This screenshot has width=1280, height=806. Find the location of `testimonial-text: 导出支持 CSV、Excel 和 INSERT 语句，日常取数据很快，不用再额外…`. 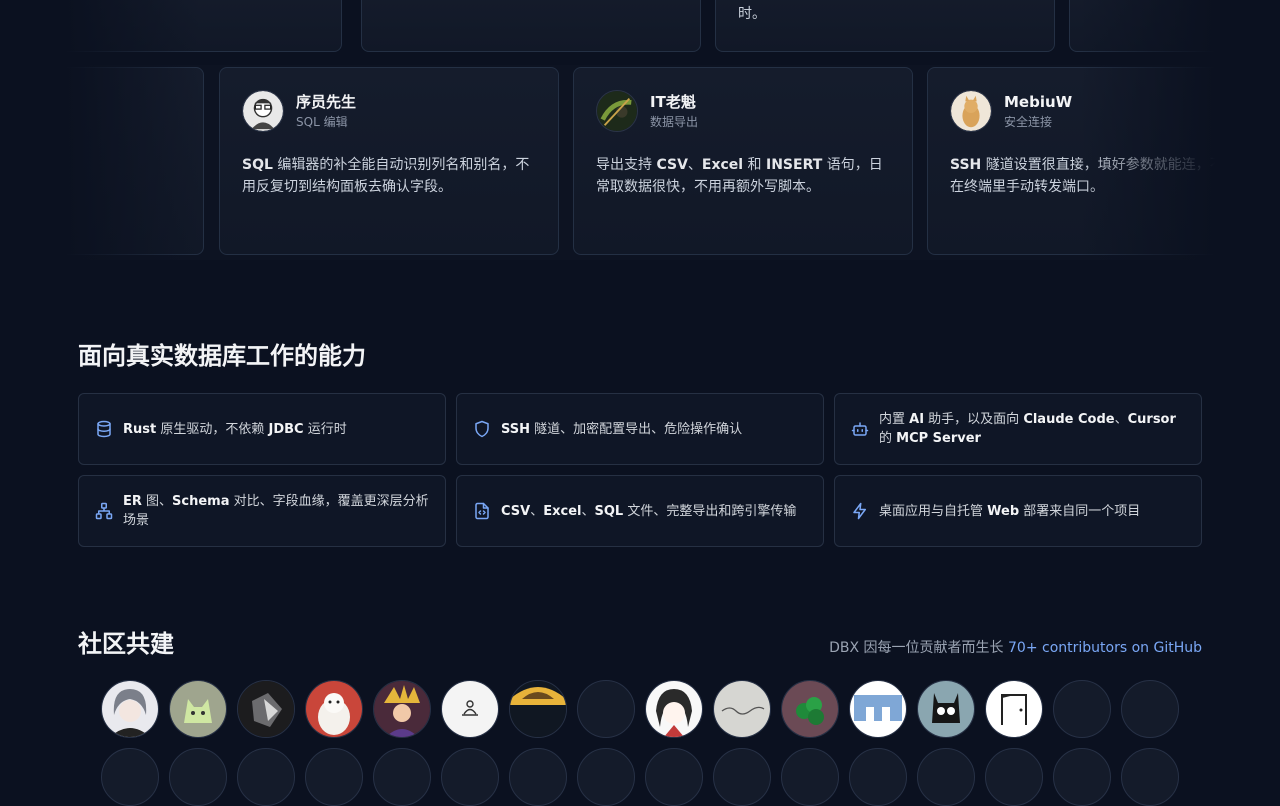

testimonial-text: 导出支持 CSV、Excel 和 INSERT 语句，日常取数据很快，不用再额外… is located at coordinates (739, 176).